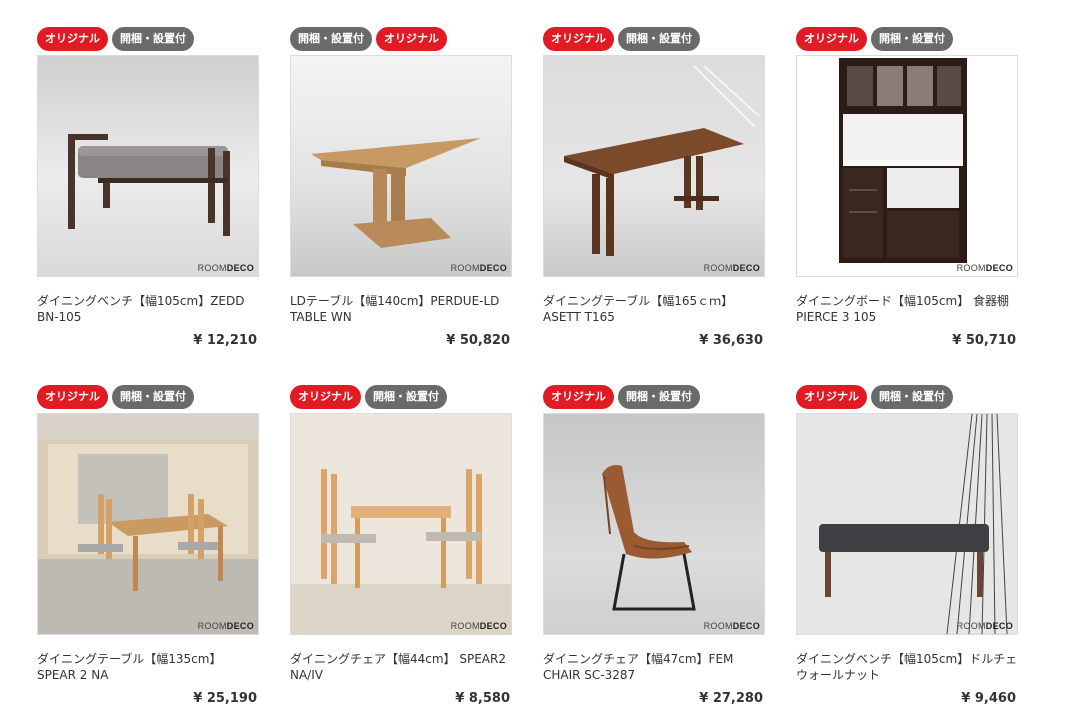 This screenshot has width=1079, height=721. Describe the element at coordinates (225, 340) in the screenshot. I see `product-price: ¥ 12,210` at that location.